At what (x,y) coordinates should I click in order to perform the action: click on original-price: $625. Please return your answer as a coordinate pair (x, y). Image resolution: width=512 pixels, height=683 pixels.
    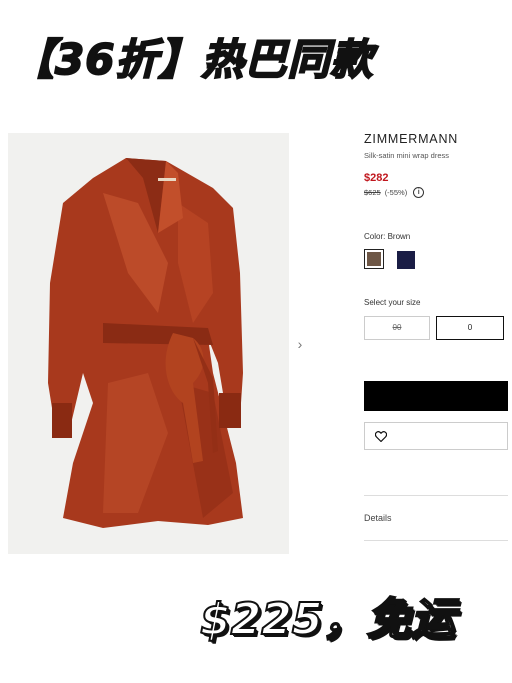
    Looking at the image, I should click on (372, 192).